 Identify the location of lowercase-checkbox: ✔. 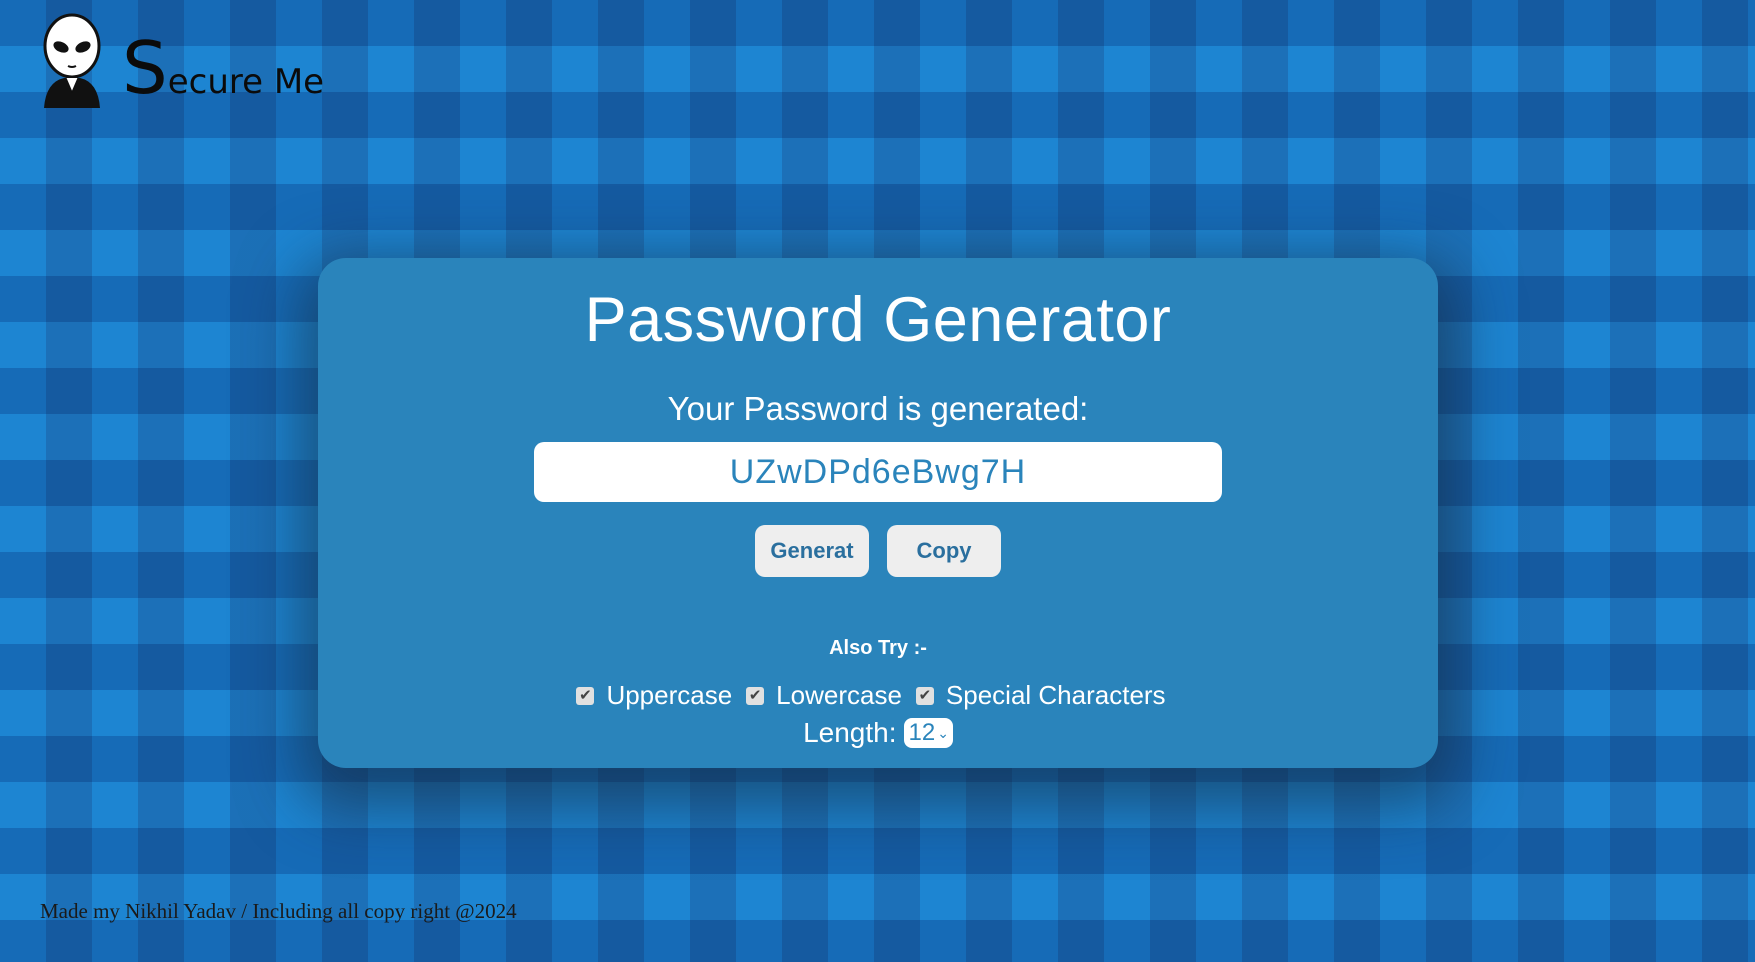
(755, 695).